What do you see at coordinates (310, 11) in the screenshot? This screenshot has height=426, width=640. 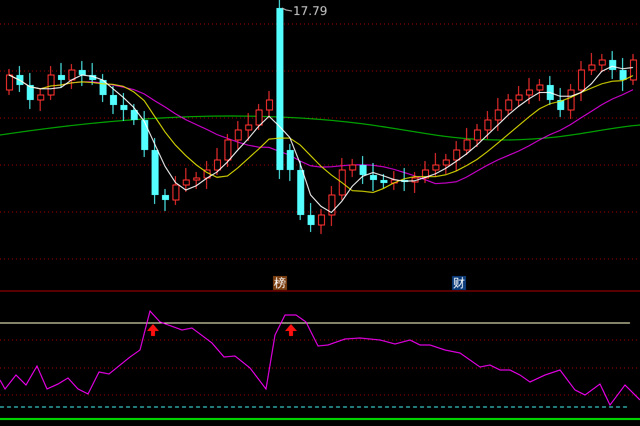 I see `price-label: 17.79` at bounding box center [310, 11].